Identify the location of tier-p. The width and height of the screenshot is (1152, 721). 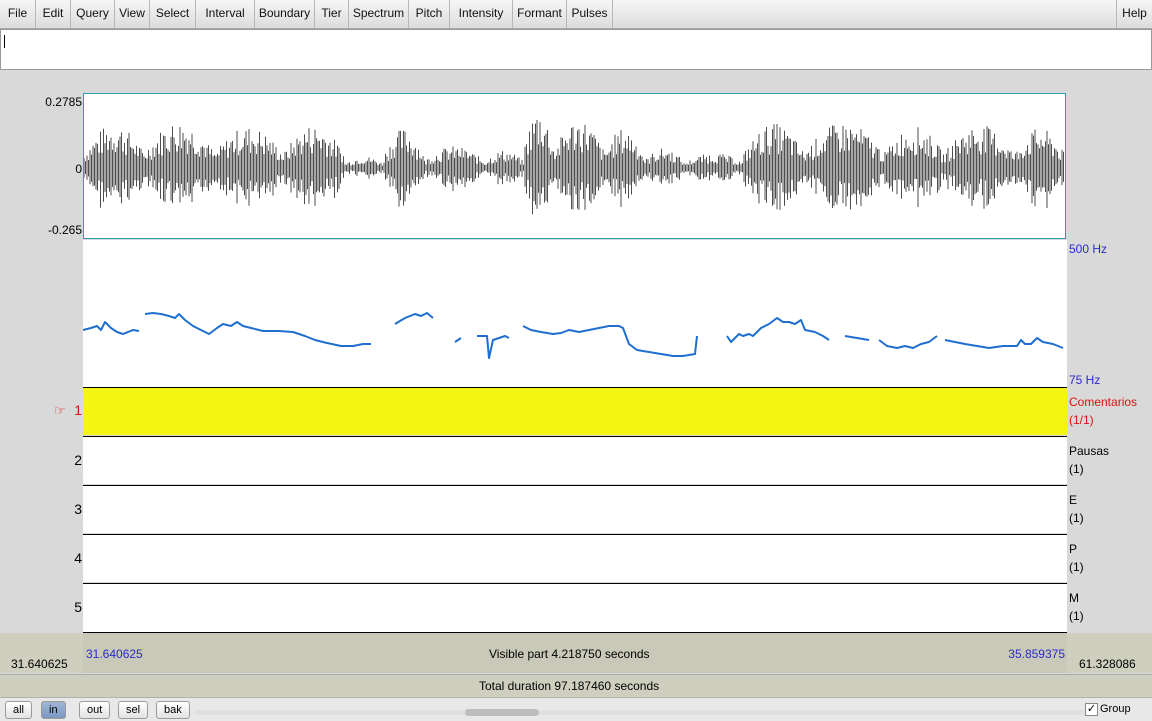
(575, 558).